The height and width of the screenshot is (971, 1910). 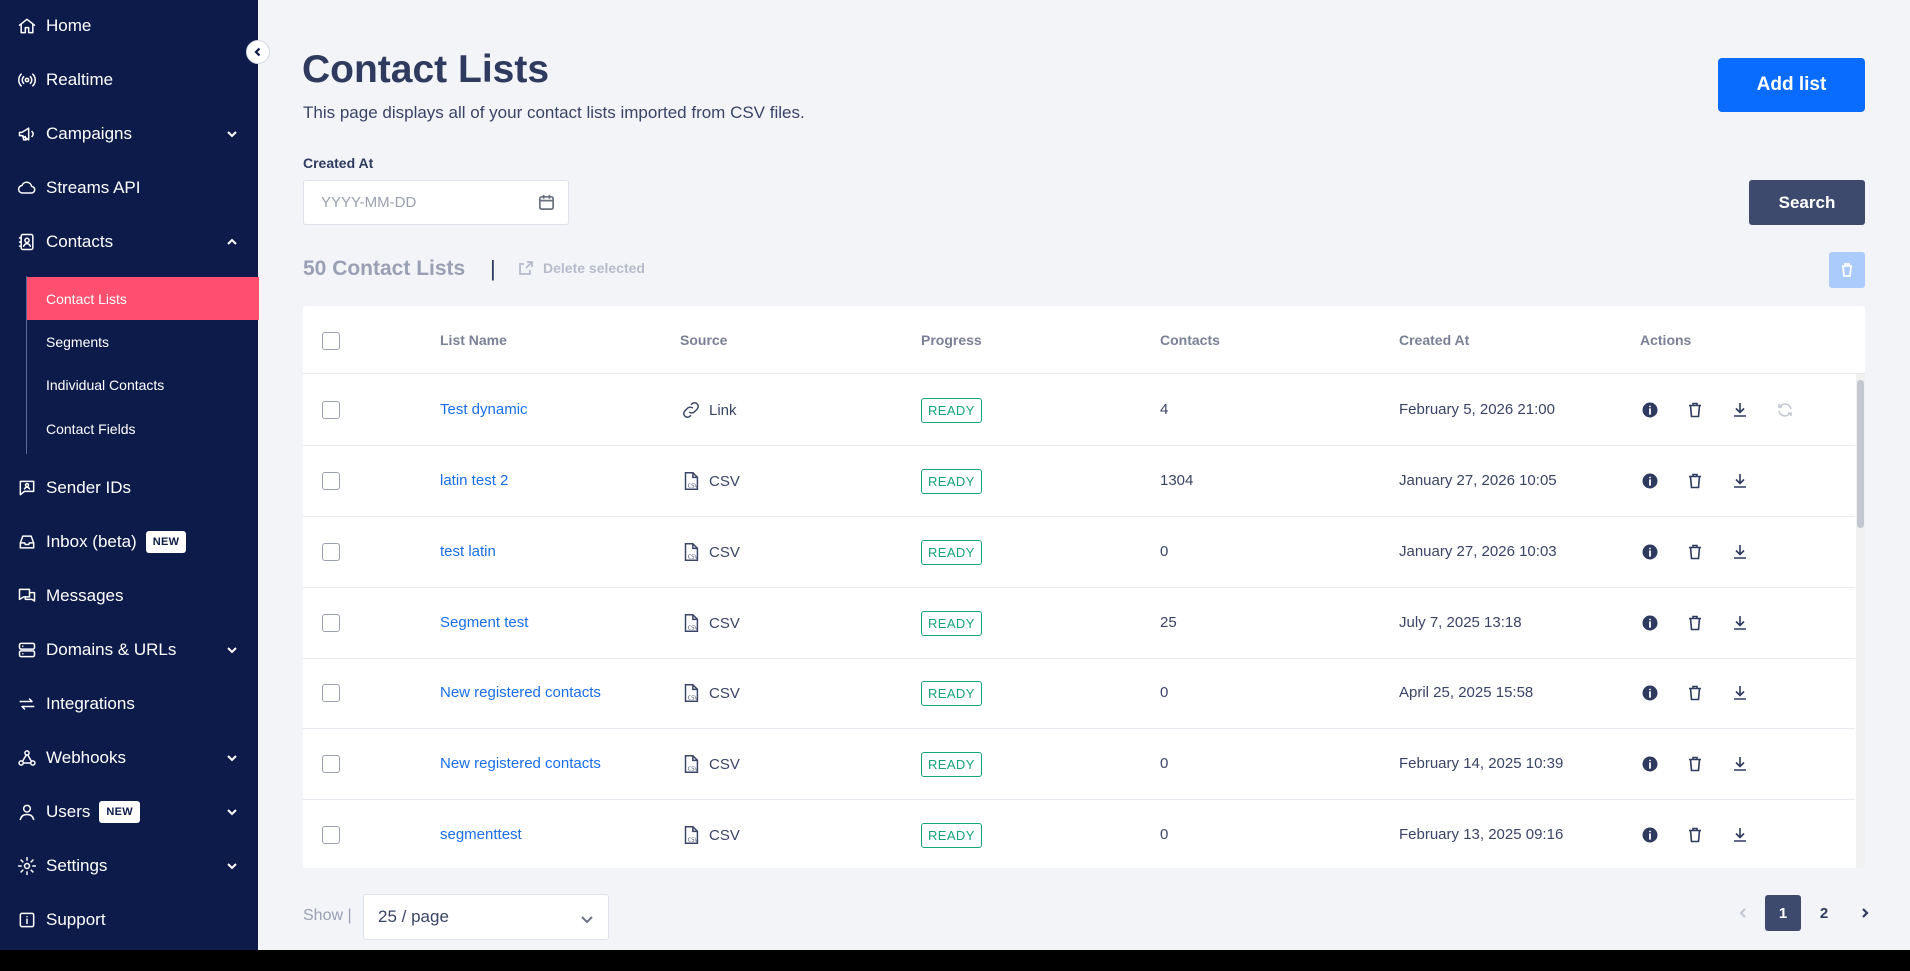 What do you see at coordinates (484, 622) in the screenshot?
I see `list-name-link: Segment test` at bounding box center [484, 622].